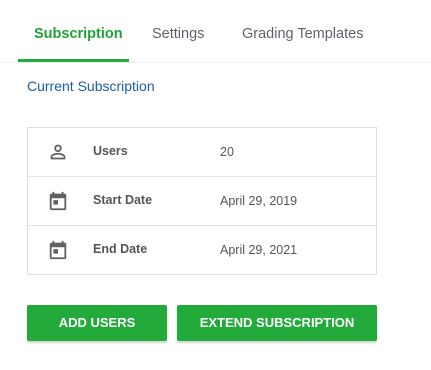 The image size is (431, 370). I want to click on start-date-value: April 29, 2019, so click(259, 201).